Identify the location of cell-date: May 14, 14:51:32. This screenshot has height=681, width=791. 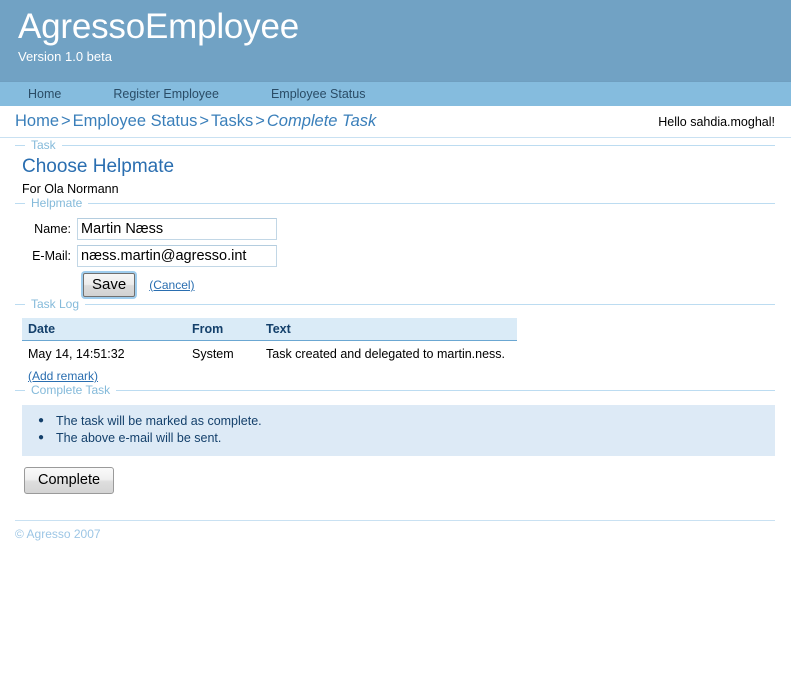
(76, 354).